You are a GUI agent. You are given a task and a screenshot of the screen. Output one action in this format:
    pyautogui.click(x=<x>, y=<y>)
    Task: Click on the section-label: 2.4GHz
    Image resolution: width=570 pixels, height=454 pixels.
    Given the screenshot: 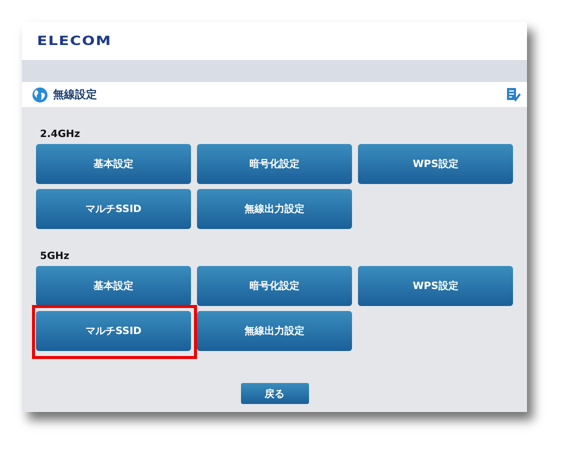 What is the action you would take?
    pyautogui.click(x=60, y=134)
    